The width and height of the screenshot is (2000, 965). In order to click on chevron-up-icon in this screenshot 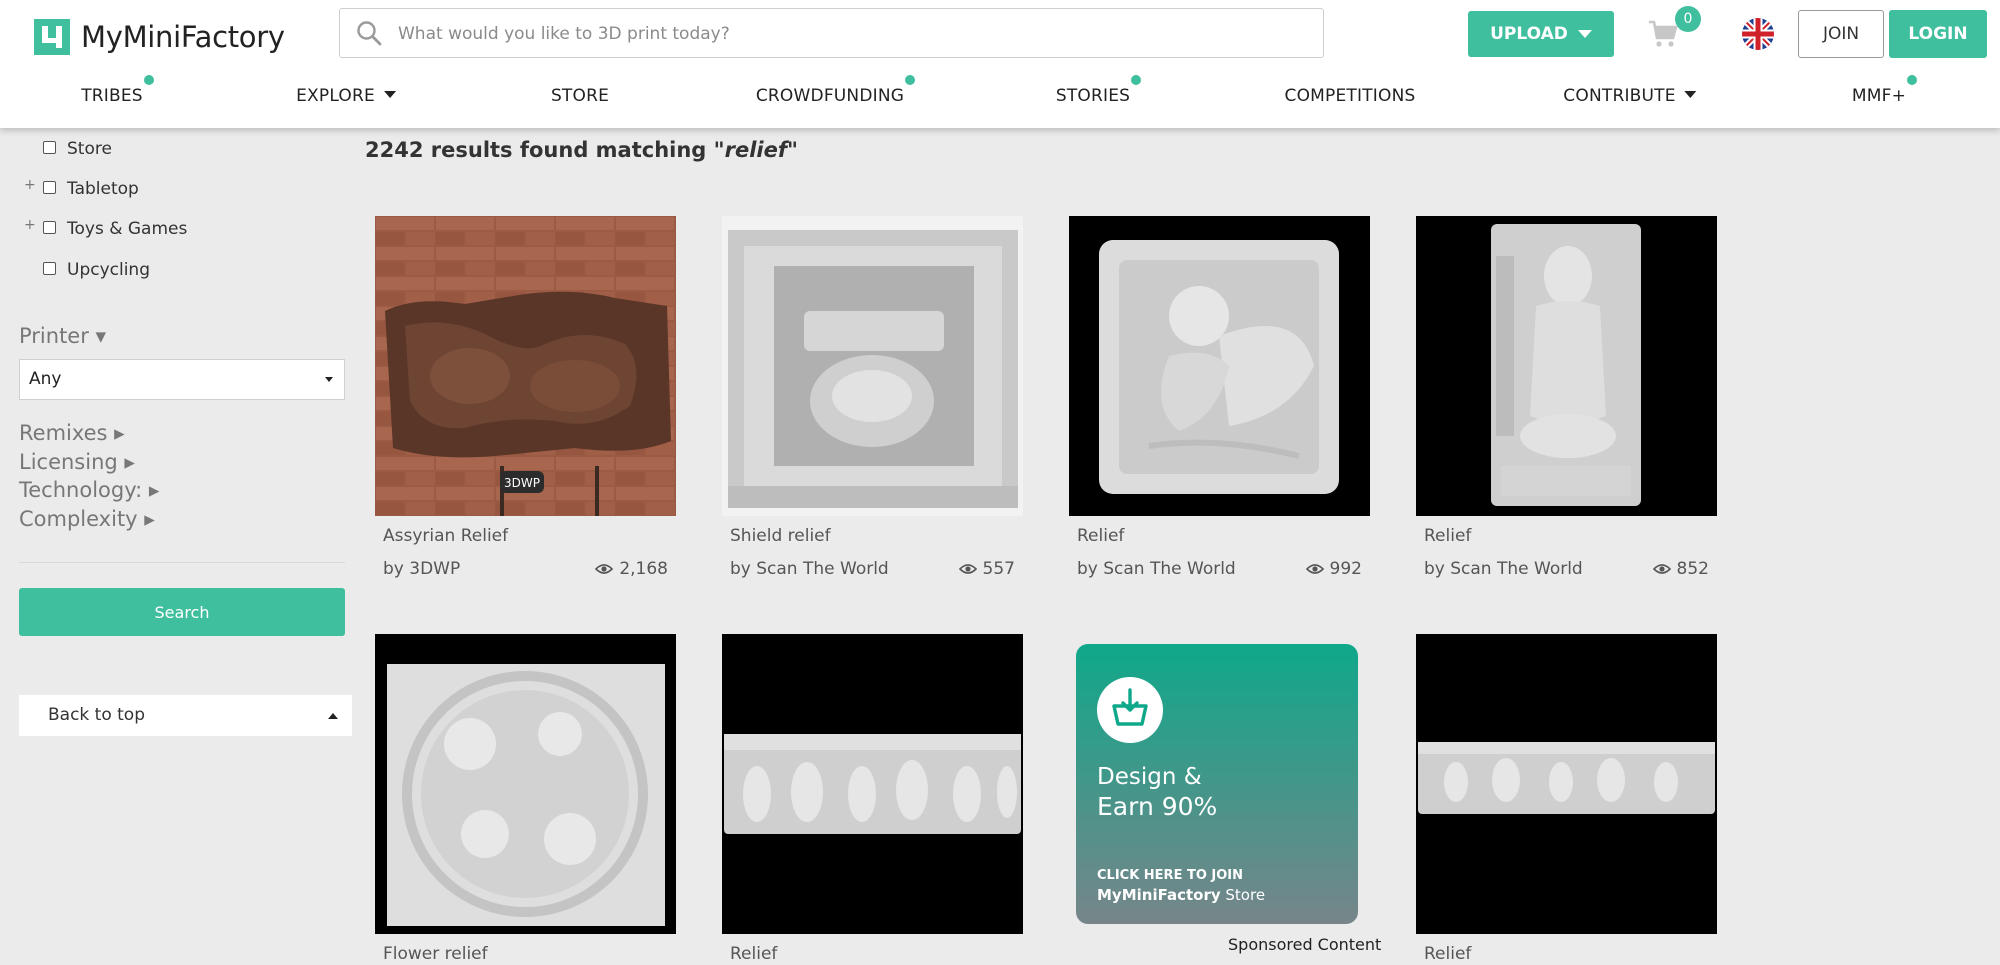, I will do `click(333, 716)`.